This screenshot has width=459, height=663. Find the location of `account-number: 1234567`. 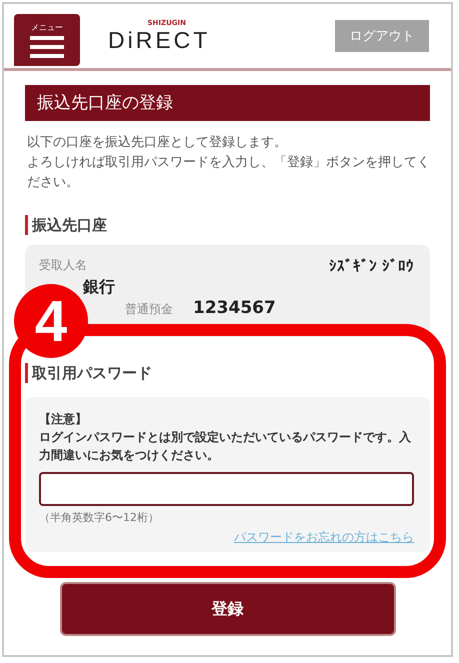

account-number: 1234567 is located at coordinates (234, 308).